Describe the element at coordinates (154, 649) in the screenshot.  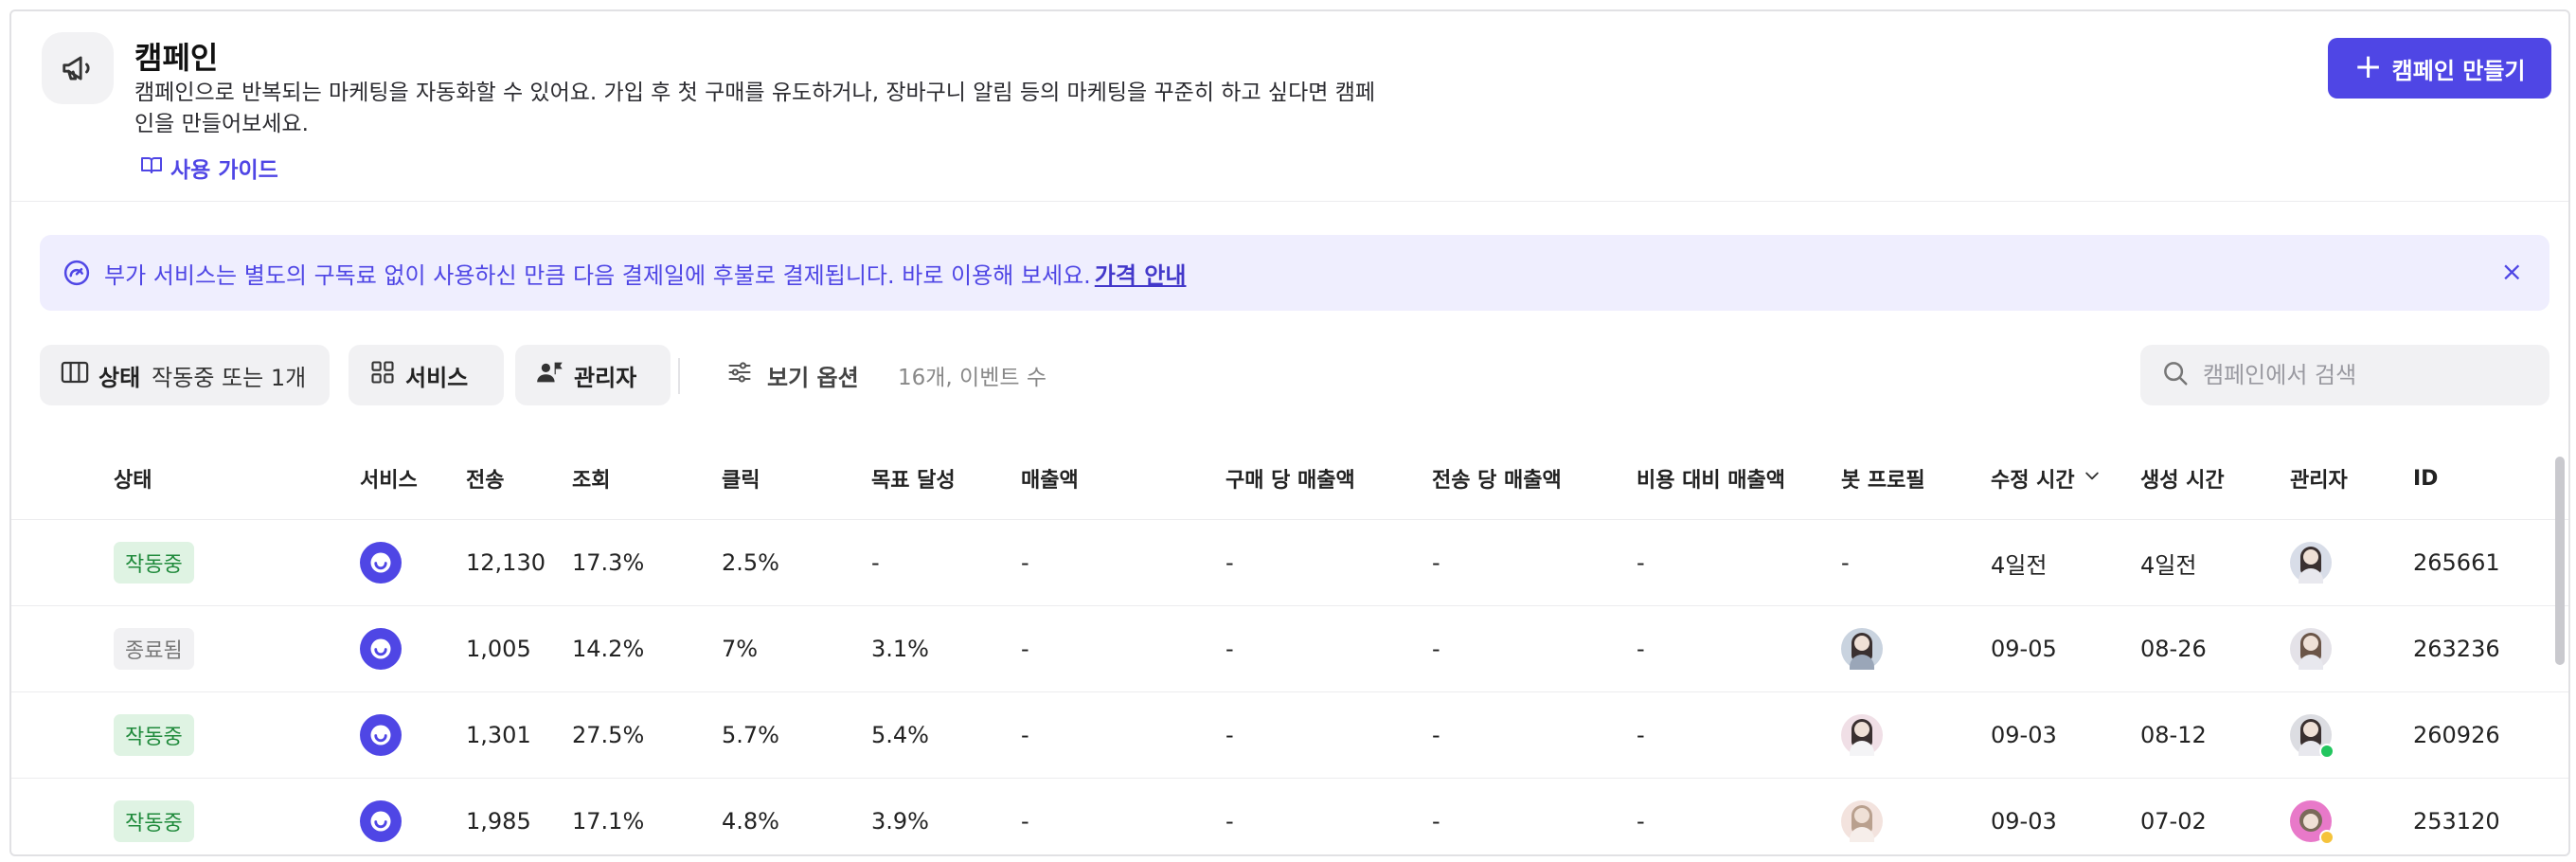
I see `status-badge: 종료됨` at that location.